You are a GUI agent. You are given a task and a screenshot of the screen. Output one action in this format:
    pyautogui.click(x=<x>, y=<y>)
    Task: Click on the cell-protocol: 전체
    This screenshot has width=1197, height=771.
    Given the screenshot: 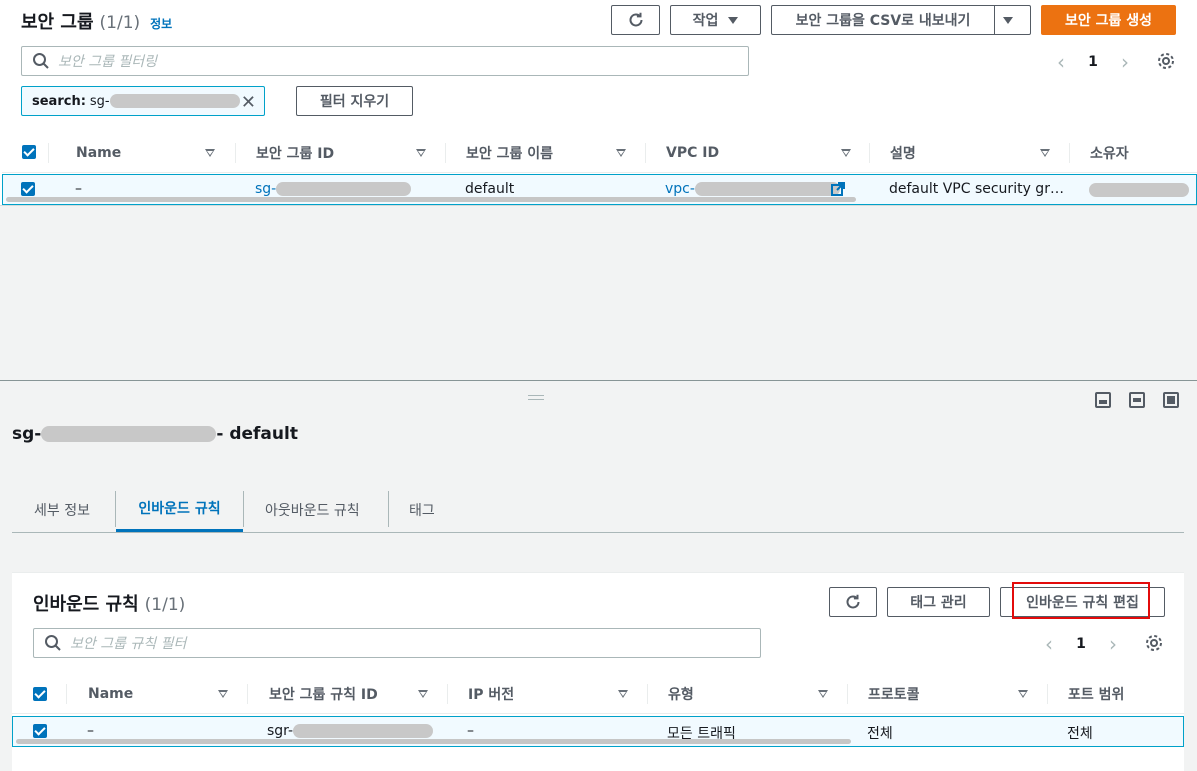 What is the action you would take?
    pyautogui.click(x=880, y=734)
    